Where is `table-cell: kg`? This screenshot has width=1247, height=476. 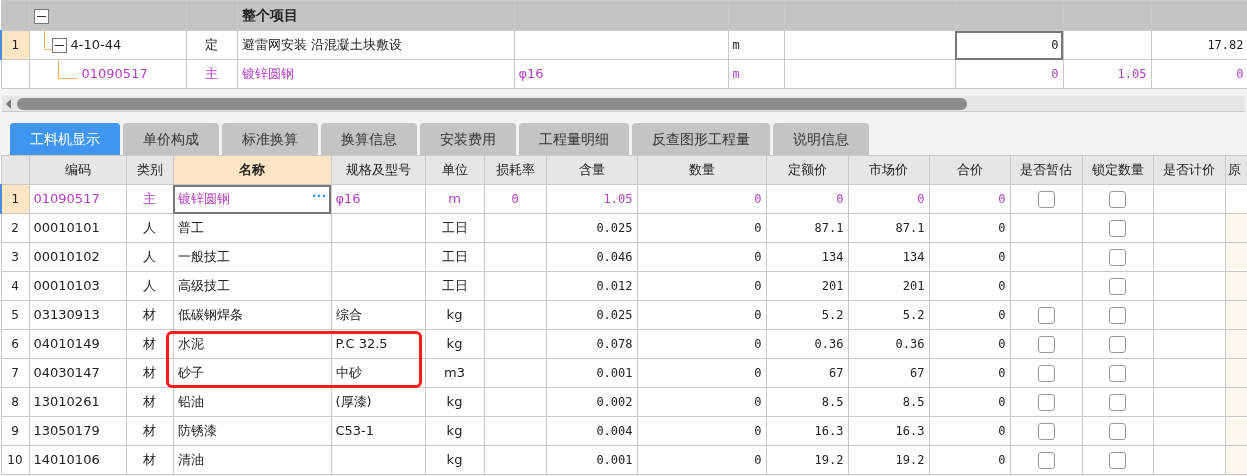
table-cell: kg is located at coordinates (454, 460).